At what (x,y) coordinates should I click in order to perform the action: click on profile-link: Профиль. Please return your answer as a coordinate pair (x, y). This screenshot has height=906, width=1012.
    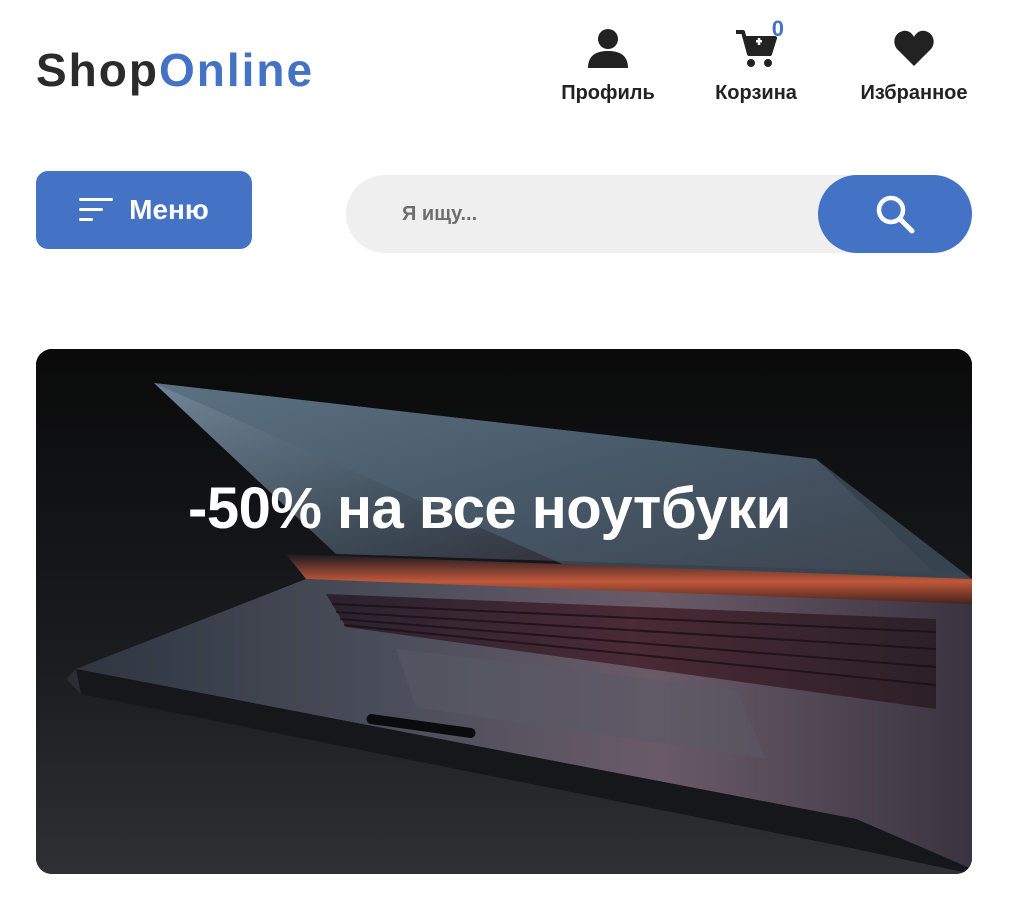
    Looking at the image, I should click on (608, 64).